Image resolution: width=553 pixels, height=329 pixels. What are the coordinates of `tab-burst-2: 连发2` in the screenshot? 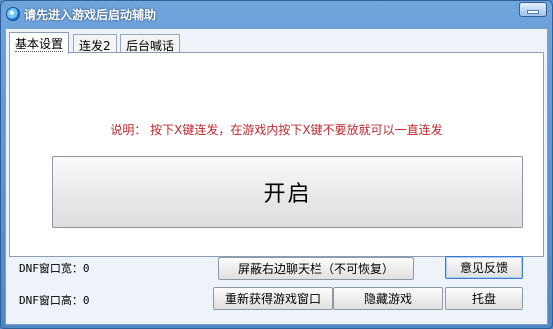 It's located at (95, 43).